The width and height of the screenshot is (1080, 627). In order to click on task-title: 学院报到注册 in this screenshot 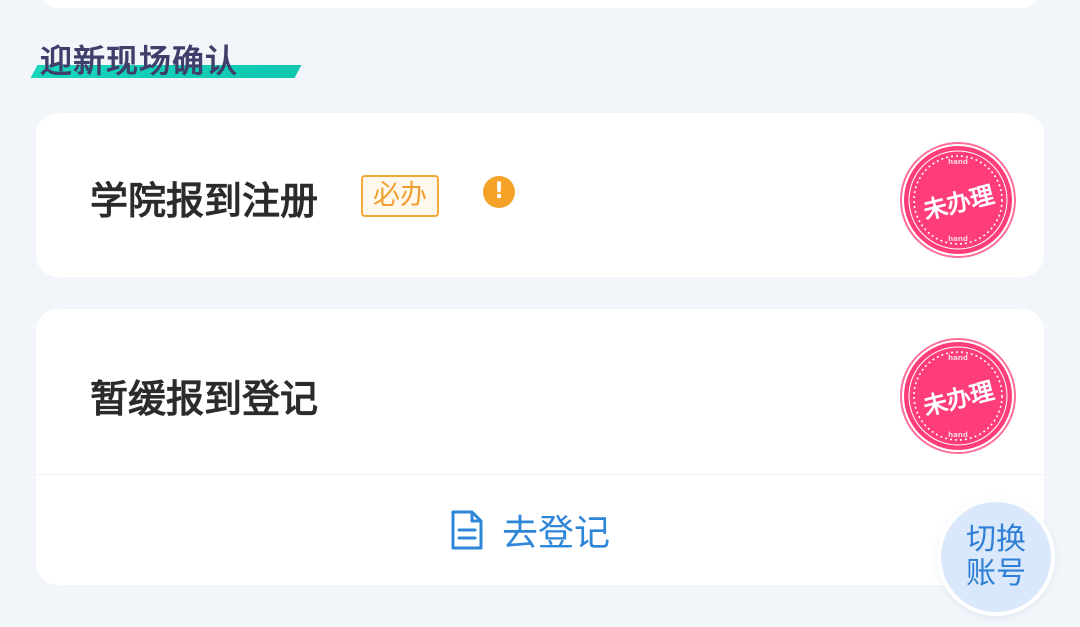, I will do `click(204, 201)`.